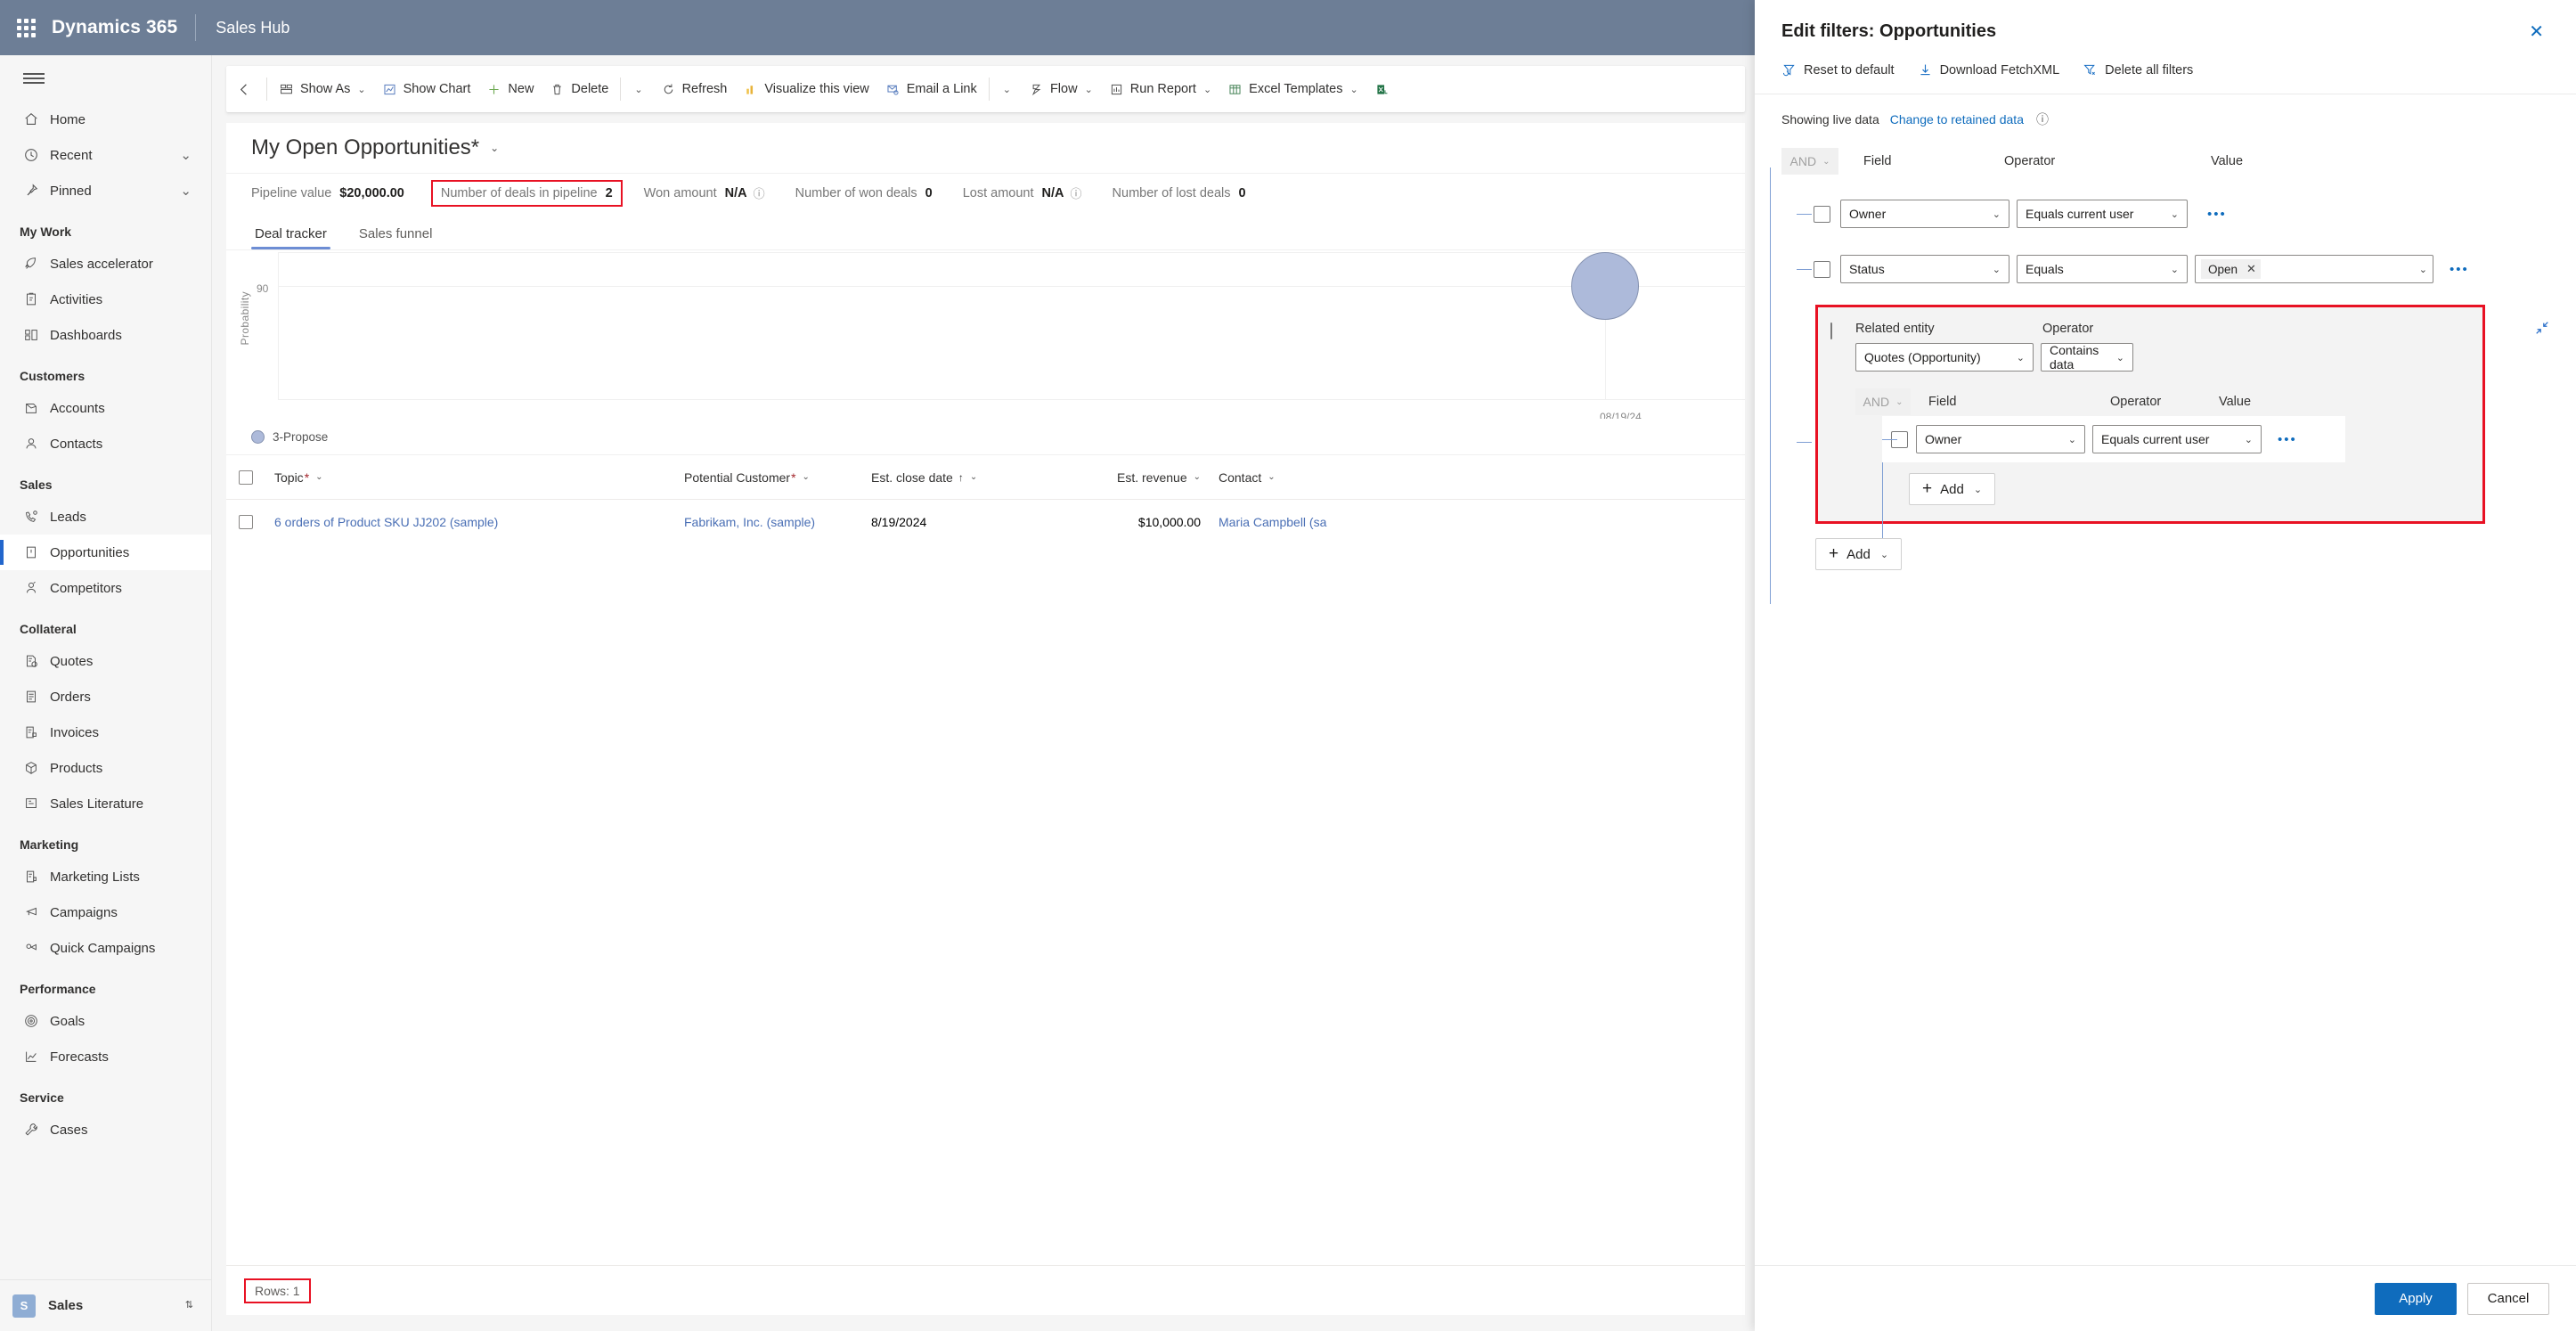 This screenshot has height=1331, width=2576. Describe the element at coordinates (2542, 330) in the screenshot. I see `collapse-icon` at that location.